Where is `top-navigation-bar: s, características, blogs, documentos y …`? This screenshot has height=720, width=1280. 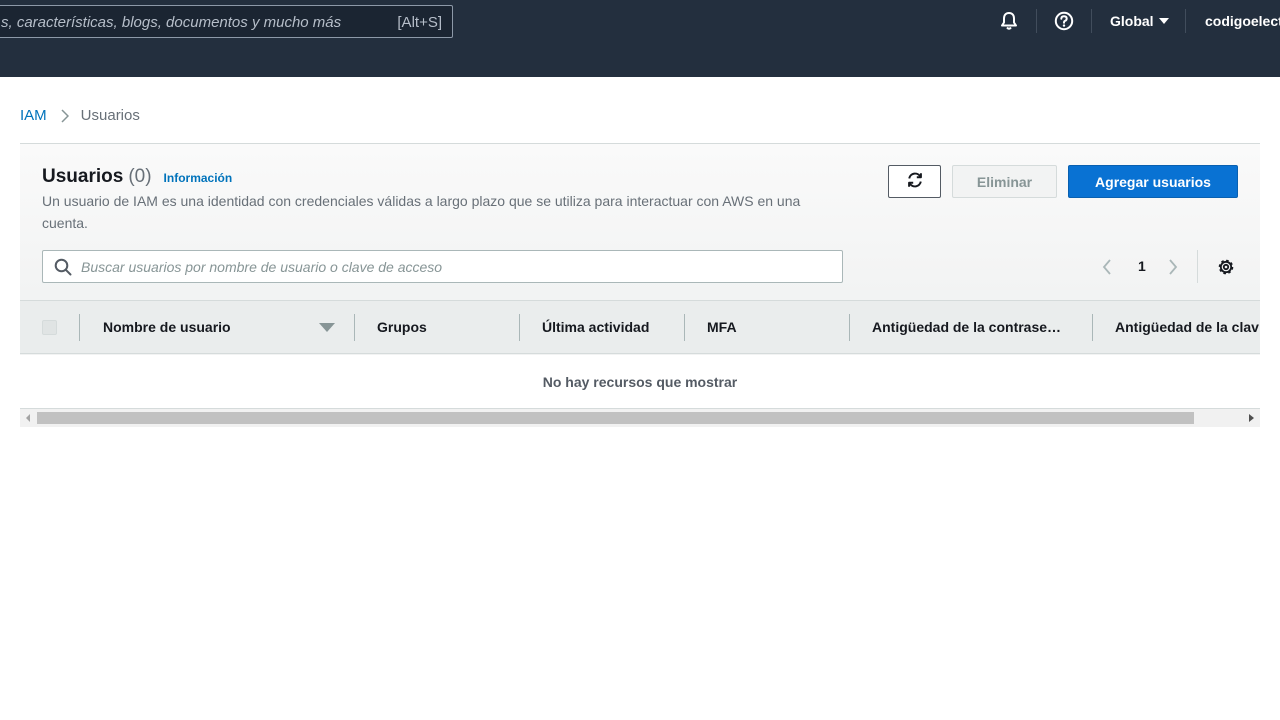
top-navigation-bar: s, características, blogs, documentos y … is located at coordinates (640, 38).